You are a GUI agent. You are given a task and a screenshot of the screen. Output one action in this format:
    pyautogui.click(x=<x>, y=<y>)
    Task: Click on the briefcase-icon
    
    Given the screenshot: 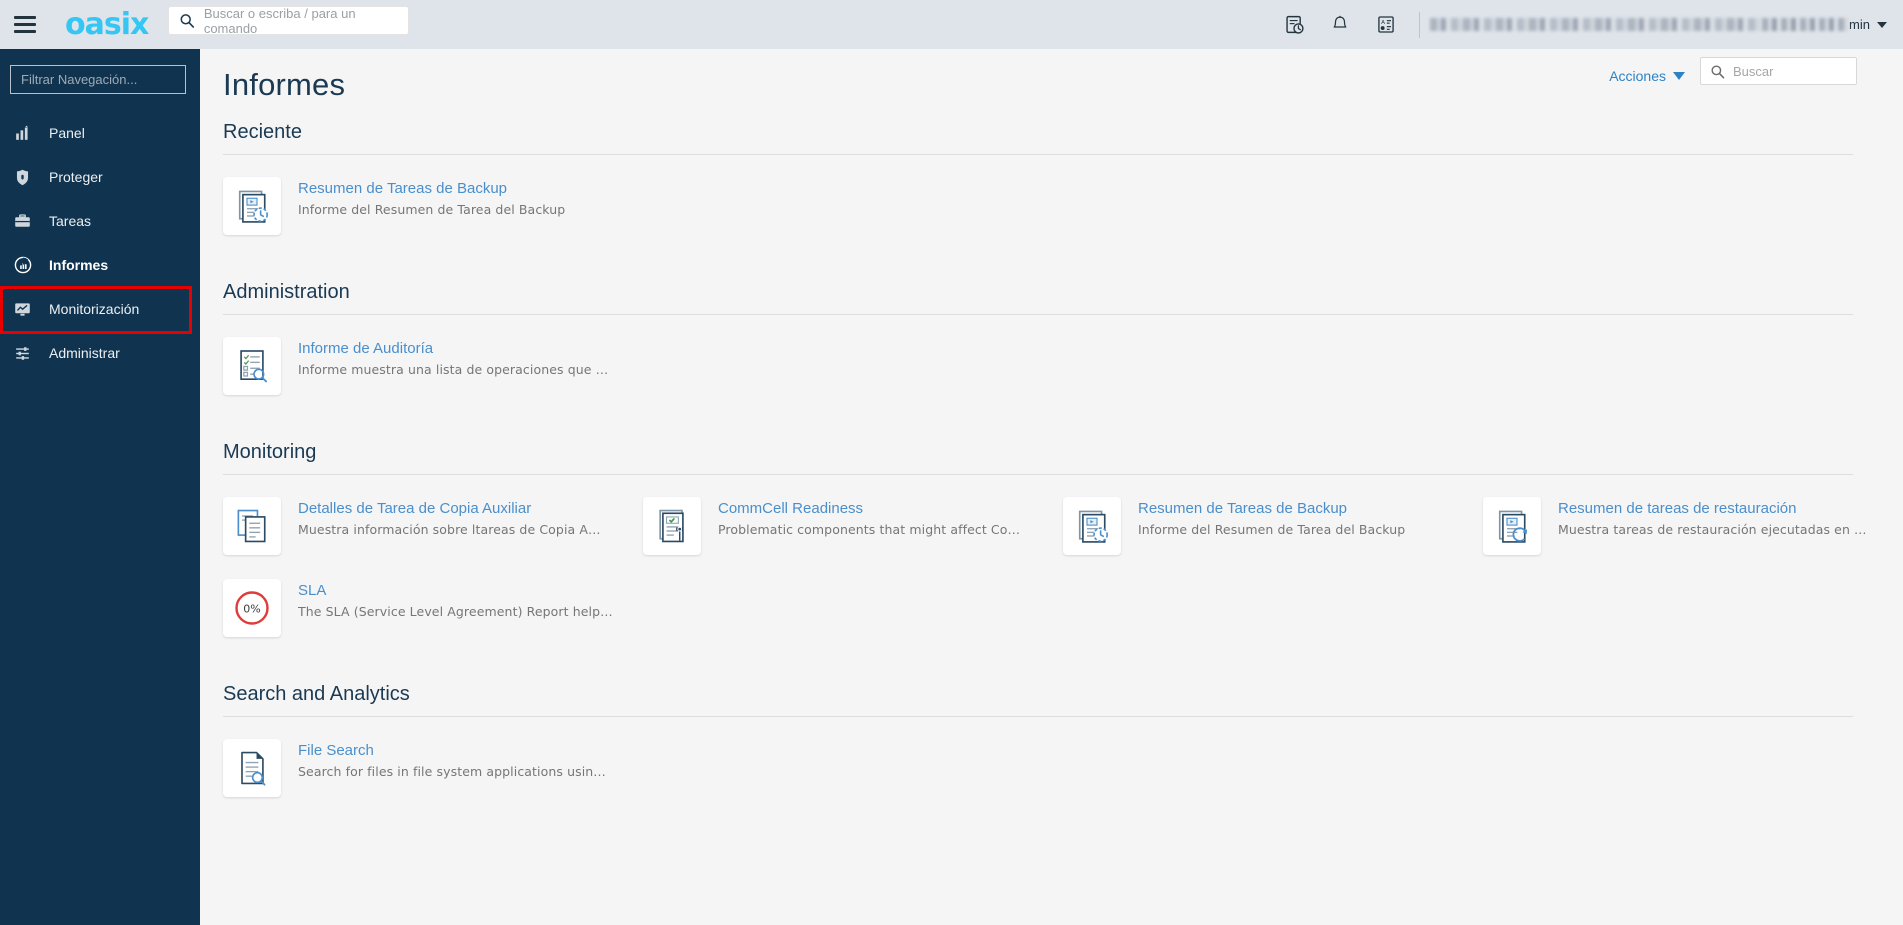 What is the action you would take?
    pyautogui.click(x=26, y=221)
    